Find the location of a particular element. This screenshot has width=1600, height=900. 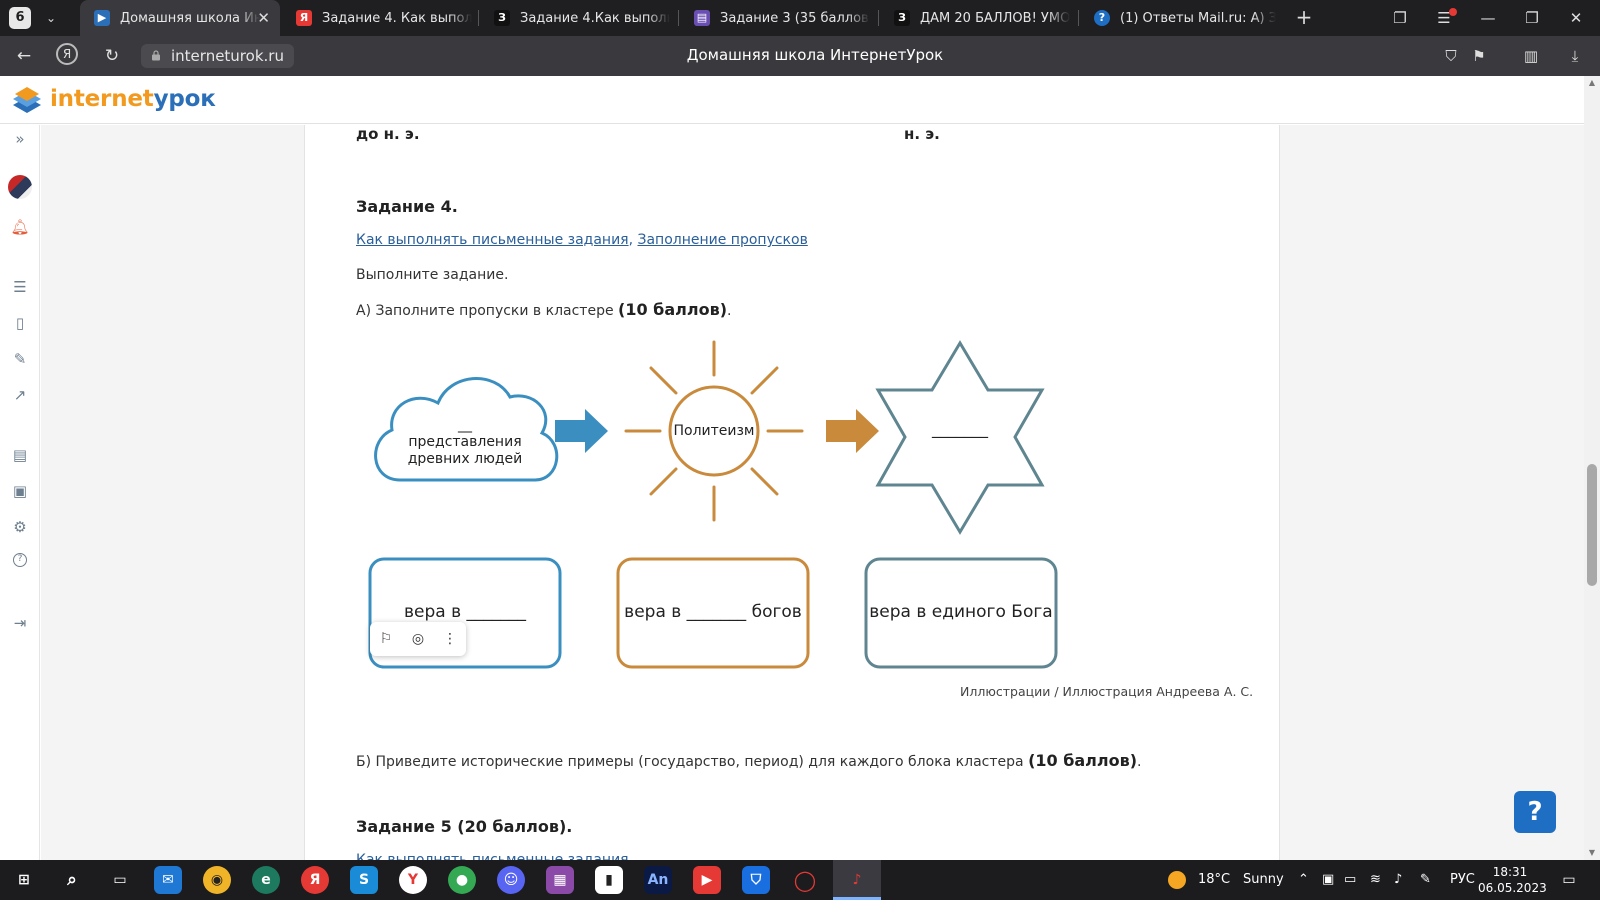

tray-app-icon: ▣ is located at coordinates (1328, 880).